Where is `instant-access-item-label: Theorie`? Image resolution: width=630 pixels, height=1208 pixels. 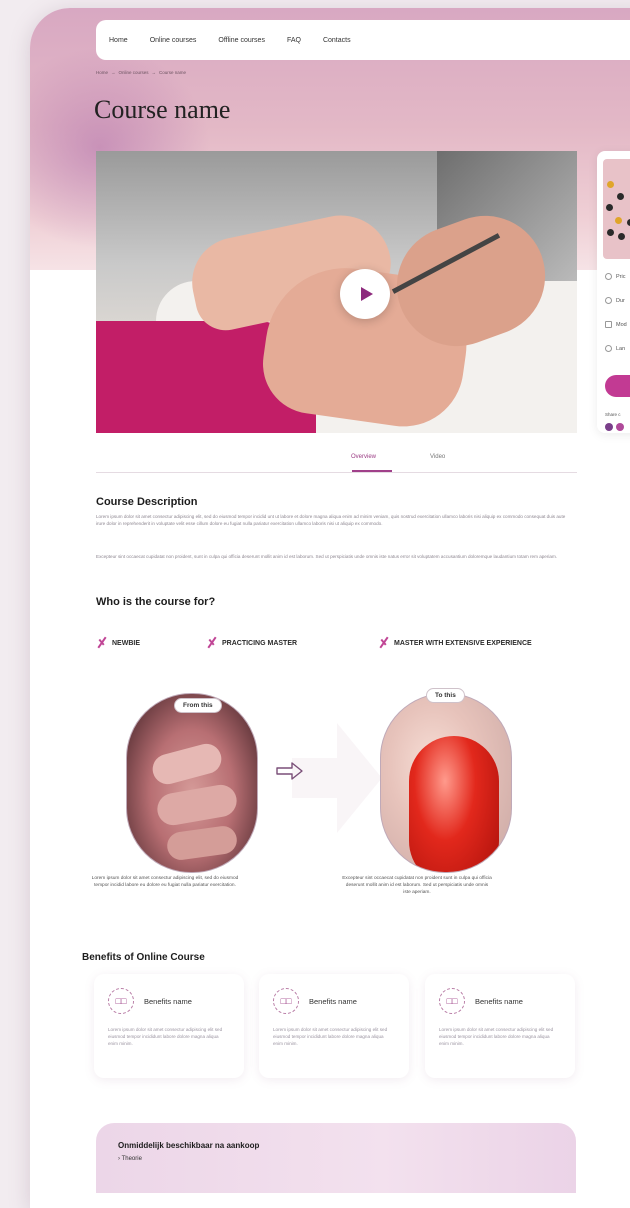 instant-access-item-label: Theorie is located at coordinates (131, 1159).